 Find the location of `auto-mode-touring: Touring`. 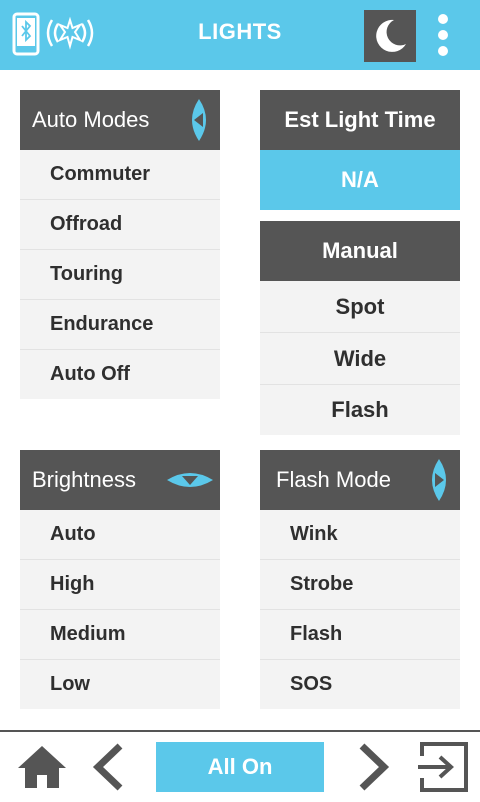

auto-mode-touring: Touring is located at coordinates (120, 275).